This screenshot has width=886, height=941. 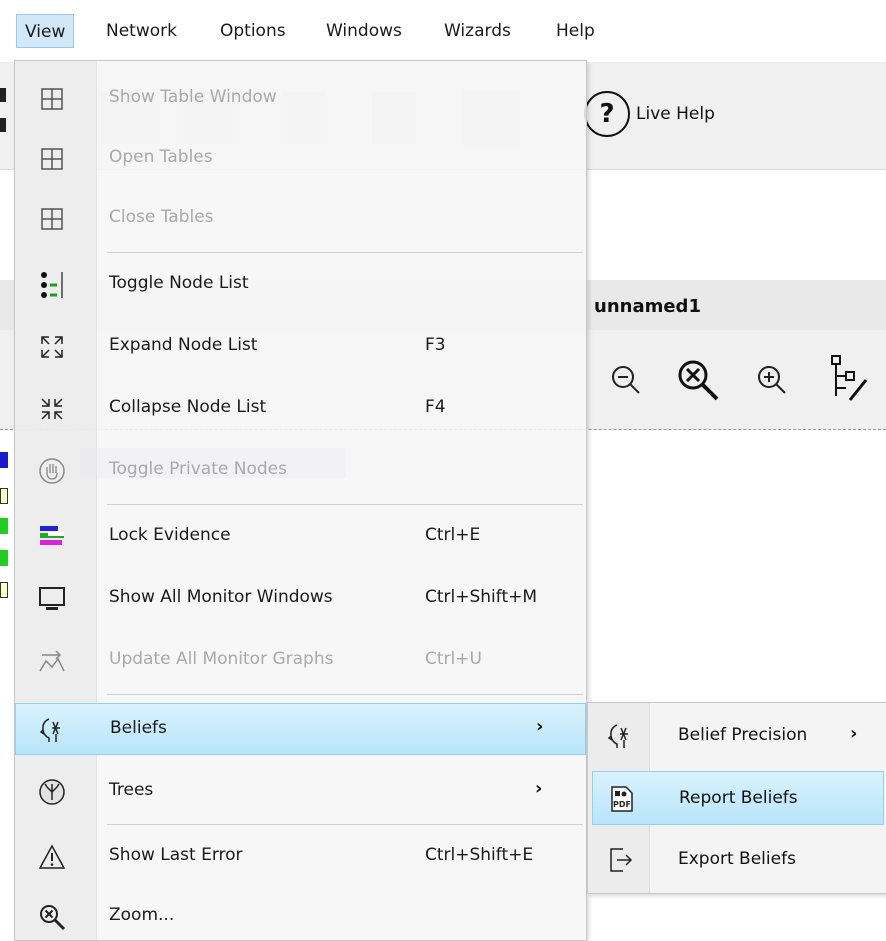 What do you see at coordinates (52, 792) in the screenshot?
I see `tree-icon` at bounding box center [52, 792].